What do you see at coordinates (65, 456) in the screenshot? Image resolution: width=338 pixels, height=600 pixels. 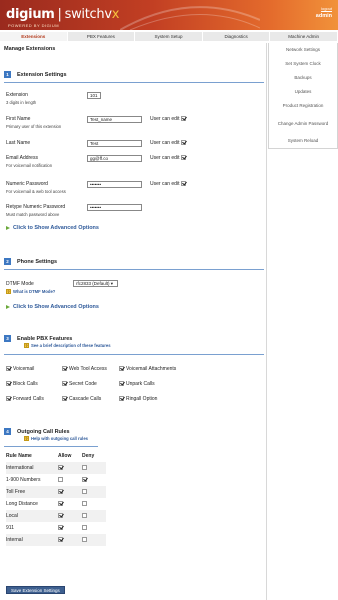 I see `column-header-allow: Allow` at bounding box center [65, 456].